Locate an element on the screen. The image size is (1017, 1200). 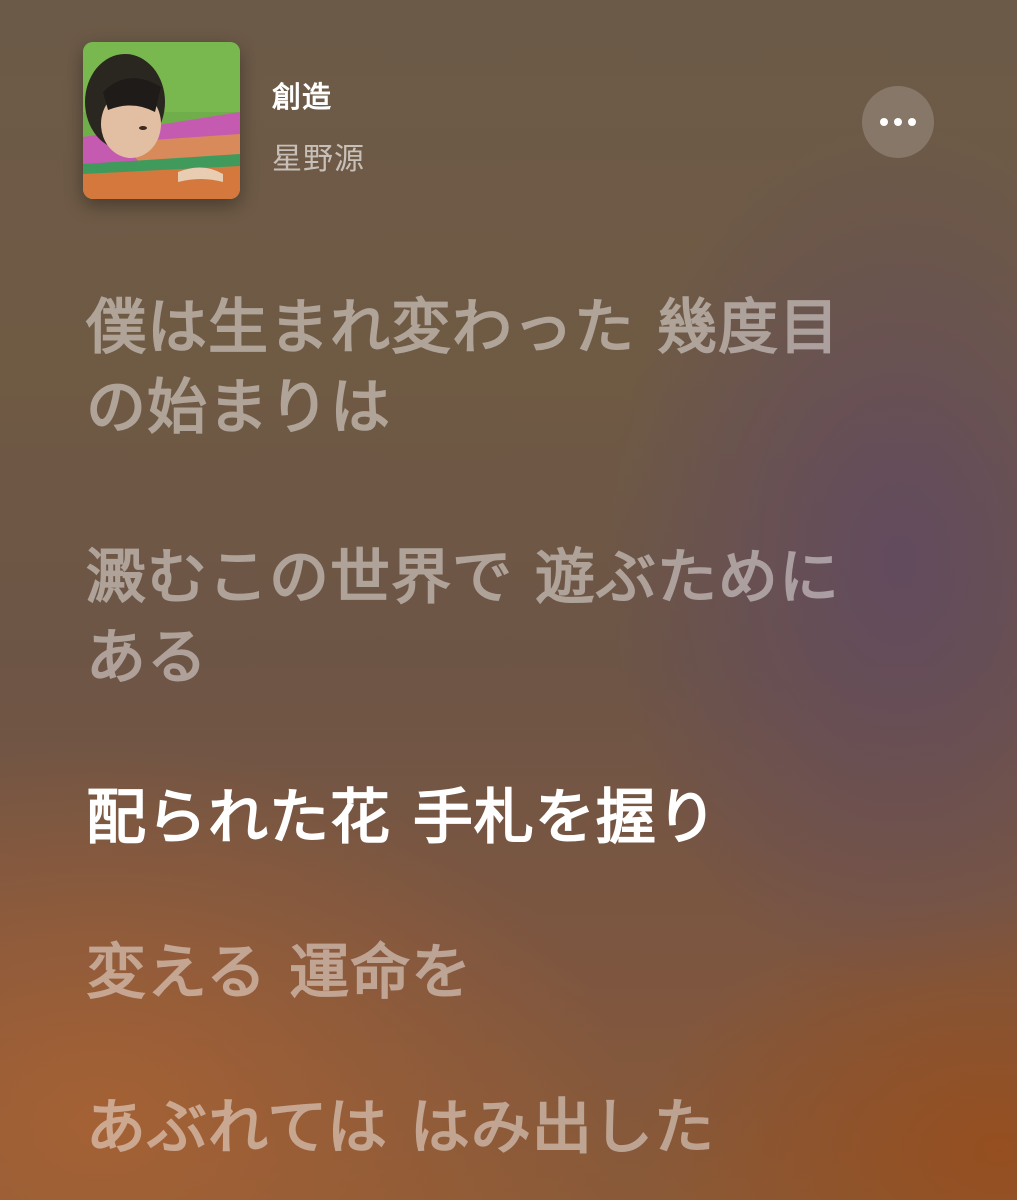
song-title: 創造 is located at coordinates (302, 97).